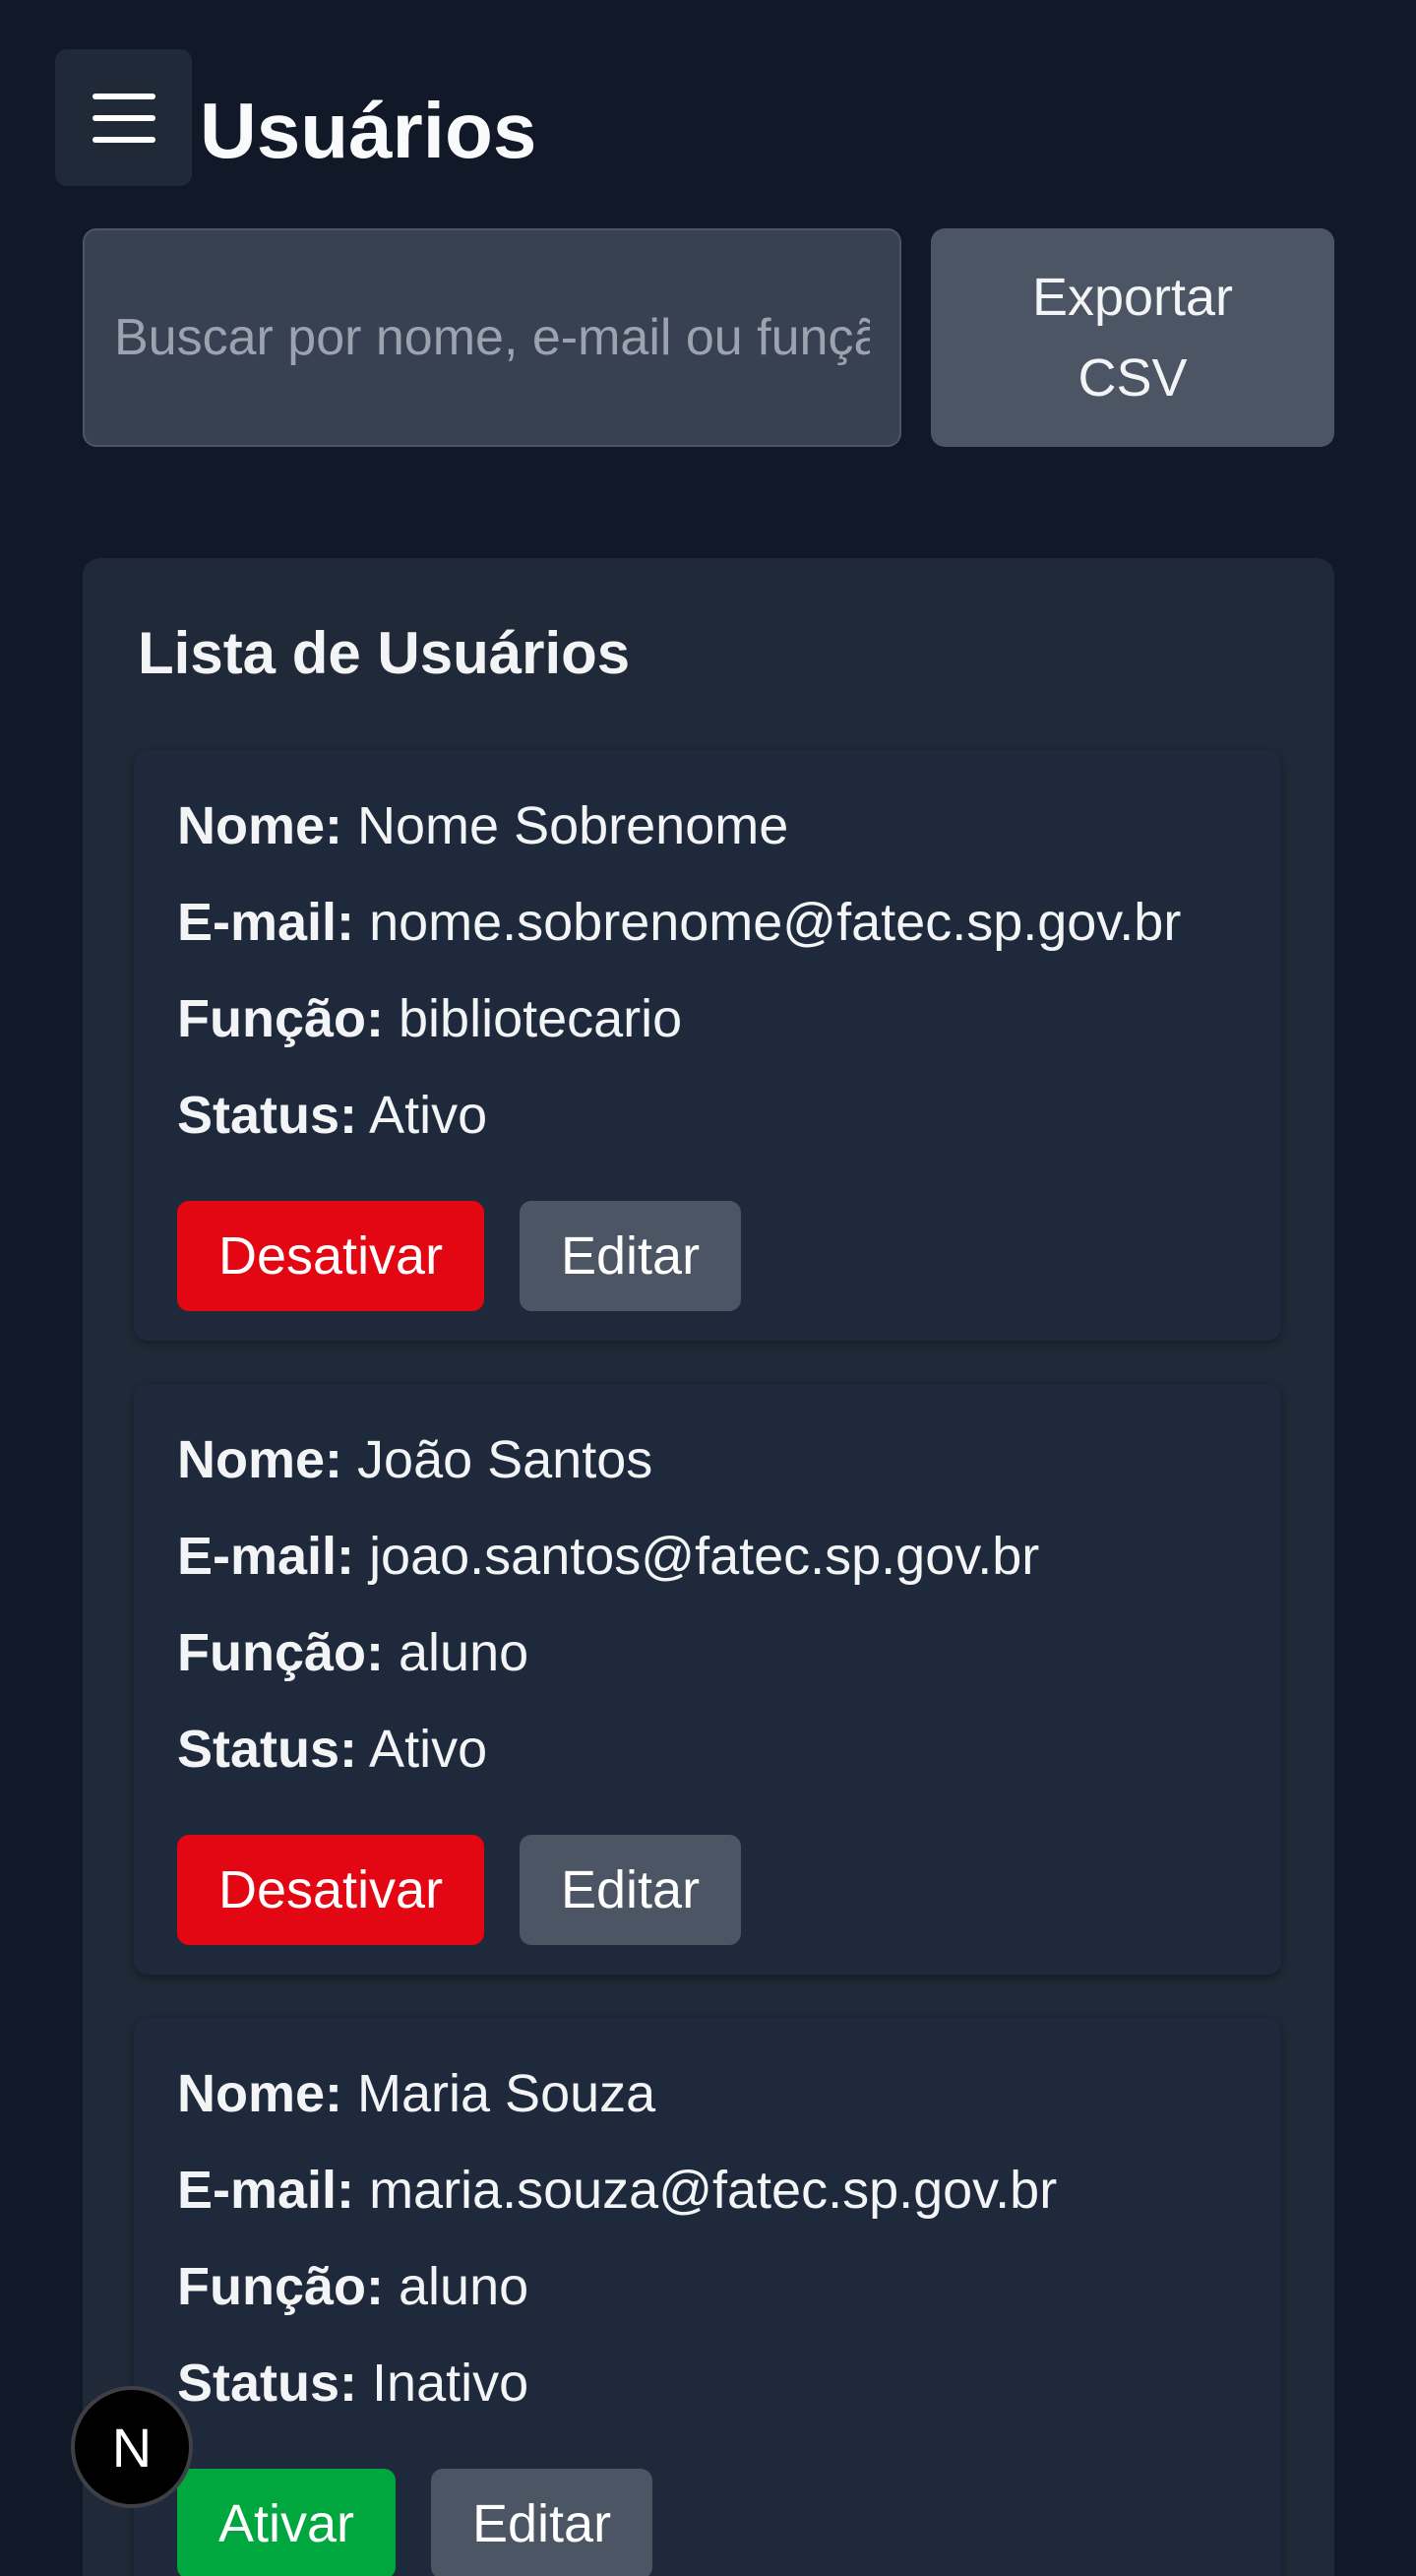 The image size is (1416, 2576). I want to click on user-email-row: E-mail: maria.souza@fatec.sp.gov.br, so click(617, 2190).